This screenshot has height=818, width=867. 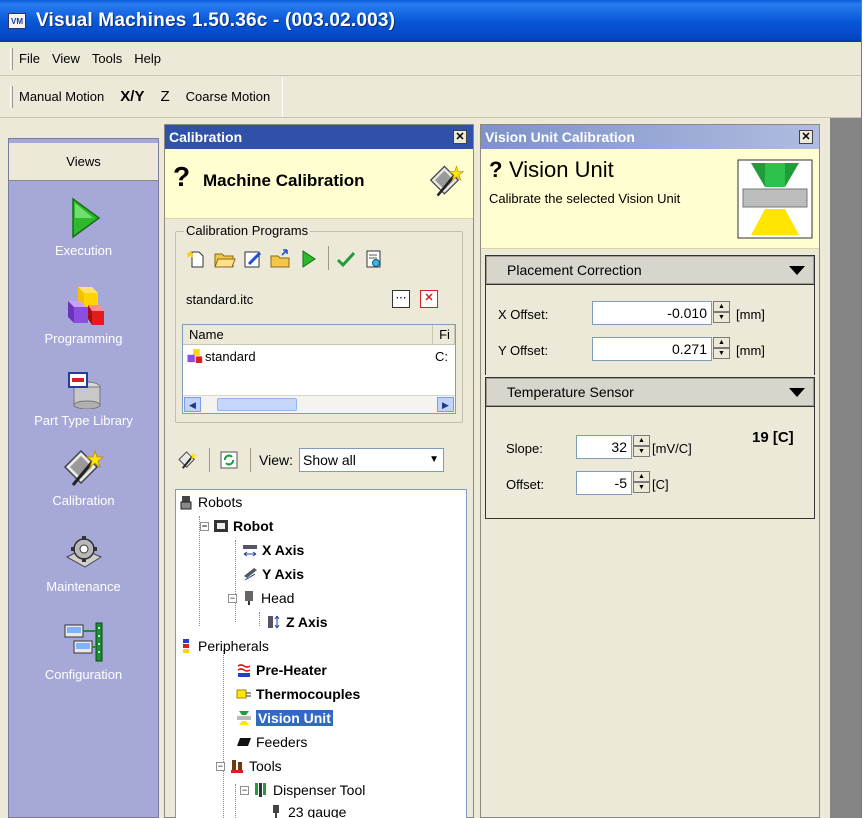 What do you see at coordinates (650, 137) in the screenshot?
I see `vision-panel-title: Vision Unit Calibration ✕` at bounding box center [650, 137].